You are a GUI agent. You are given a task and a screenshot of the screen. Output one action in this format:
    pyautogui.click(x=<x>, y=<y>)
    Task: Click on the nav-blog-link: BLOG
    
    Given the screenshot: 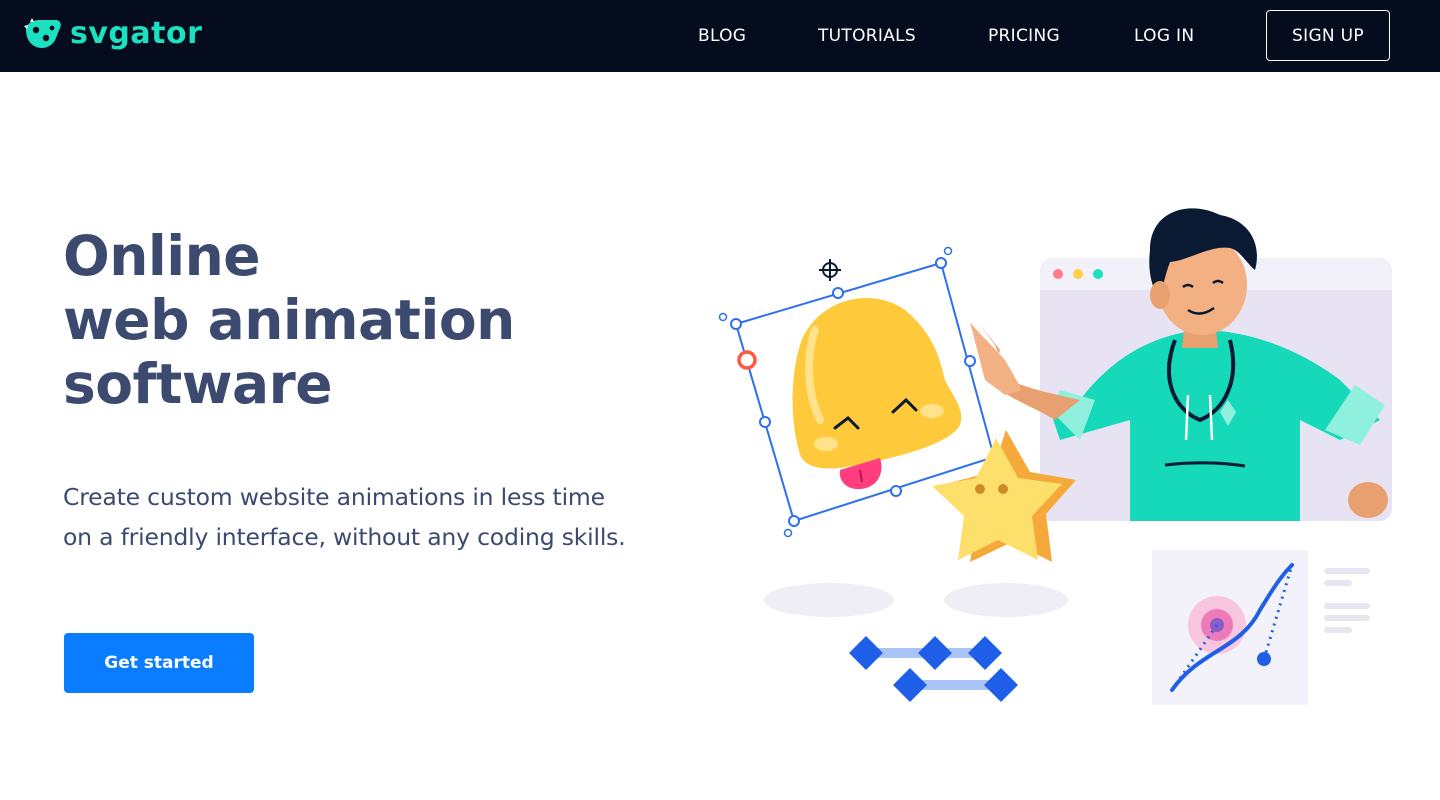 What is the action you would take?
    pyautogui.click(x=722, y=36)
    